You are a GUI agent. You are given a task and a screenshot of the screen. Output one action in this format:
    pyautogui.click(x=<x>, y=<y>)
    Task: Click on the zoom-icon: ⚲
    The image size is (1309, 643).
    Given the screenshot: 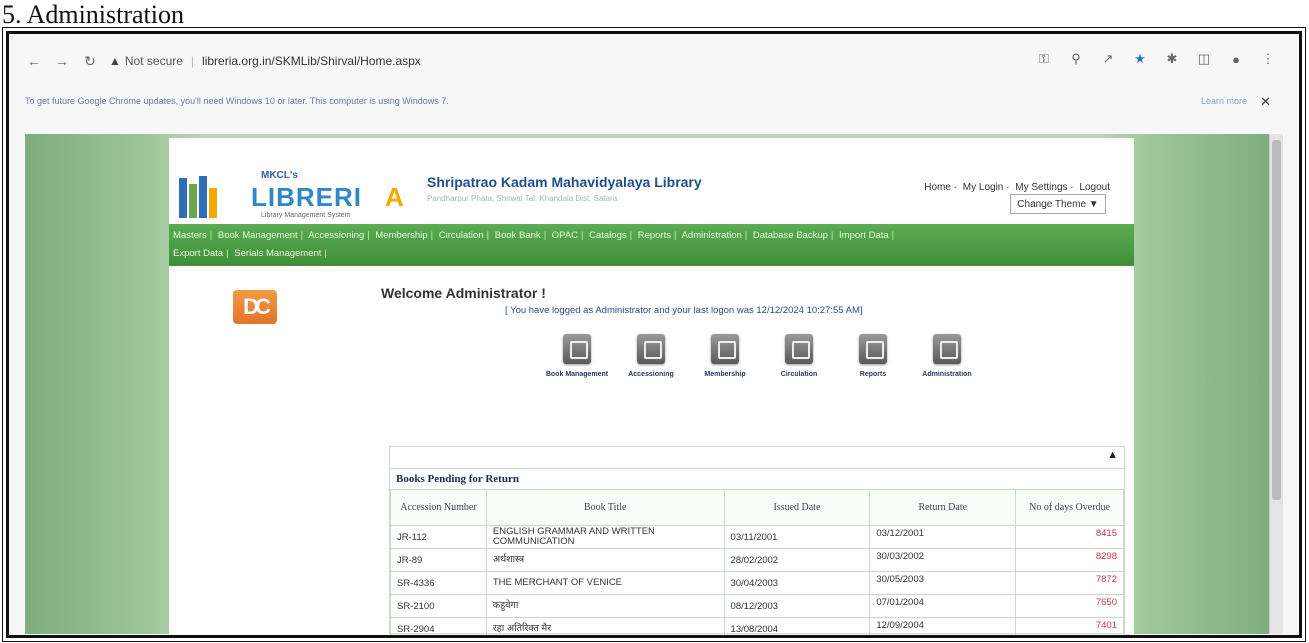 What is the action you would take?
    pyautogui.click(x=1076, y=59)
    